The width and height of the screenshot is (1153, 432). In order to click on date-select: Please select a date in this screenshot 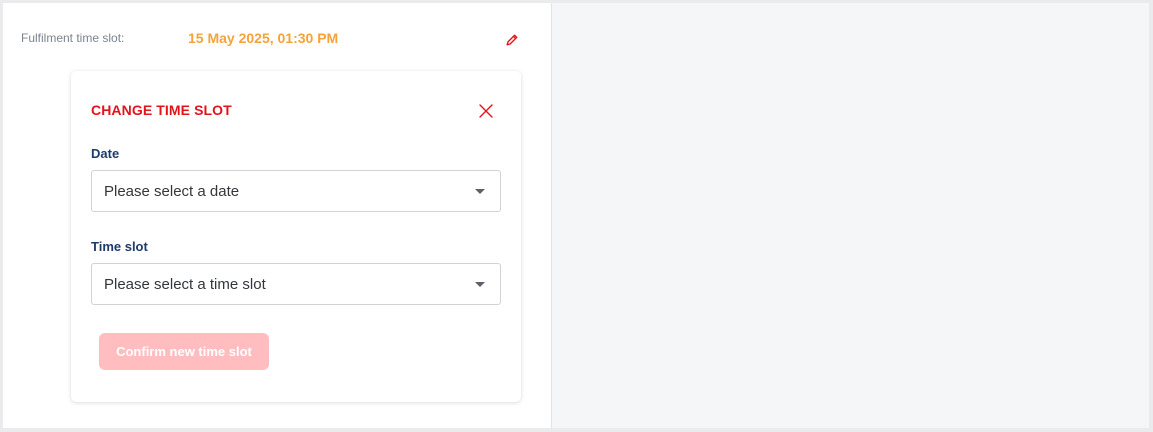, I will do `click(296, 191)`.